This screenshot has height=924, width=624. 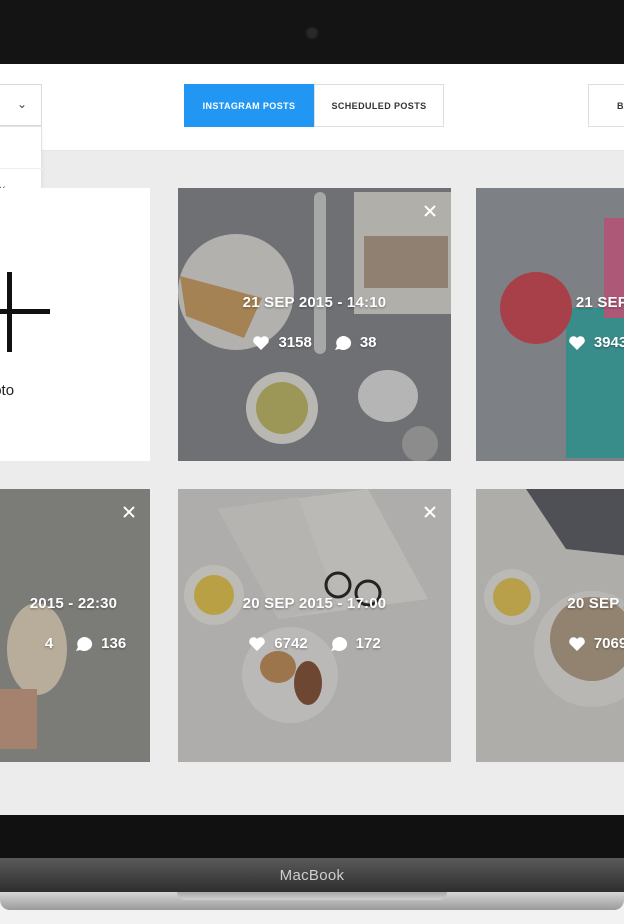 I want to click on post-stats: 6742 172, so click(x=314, y=643).